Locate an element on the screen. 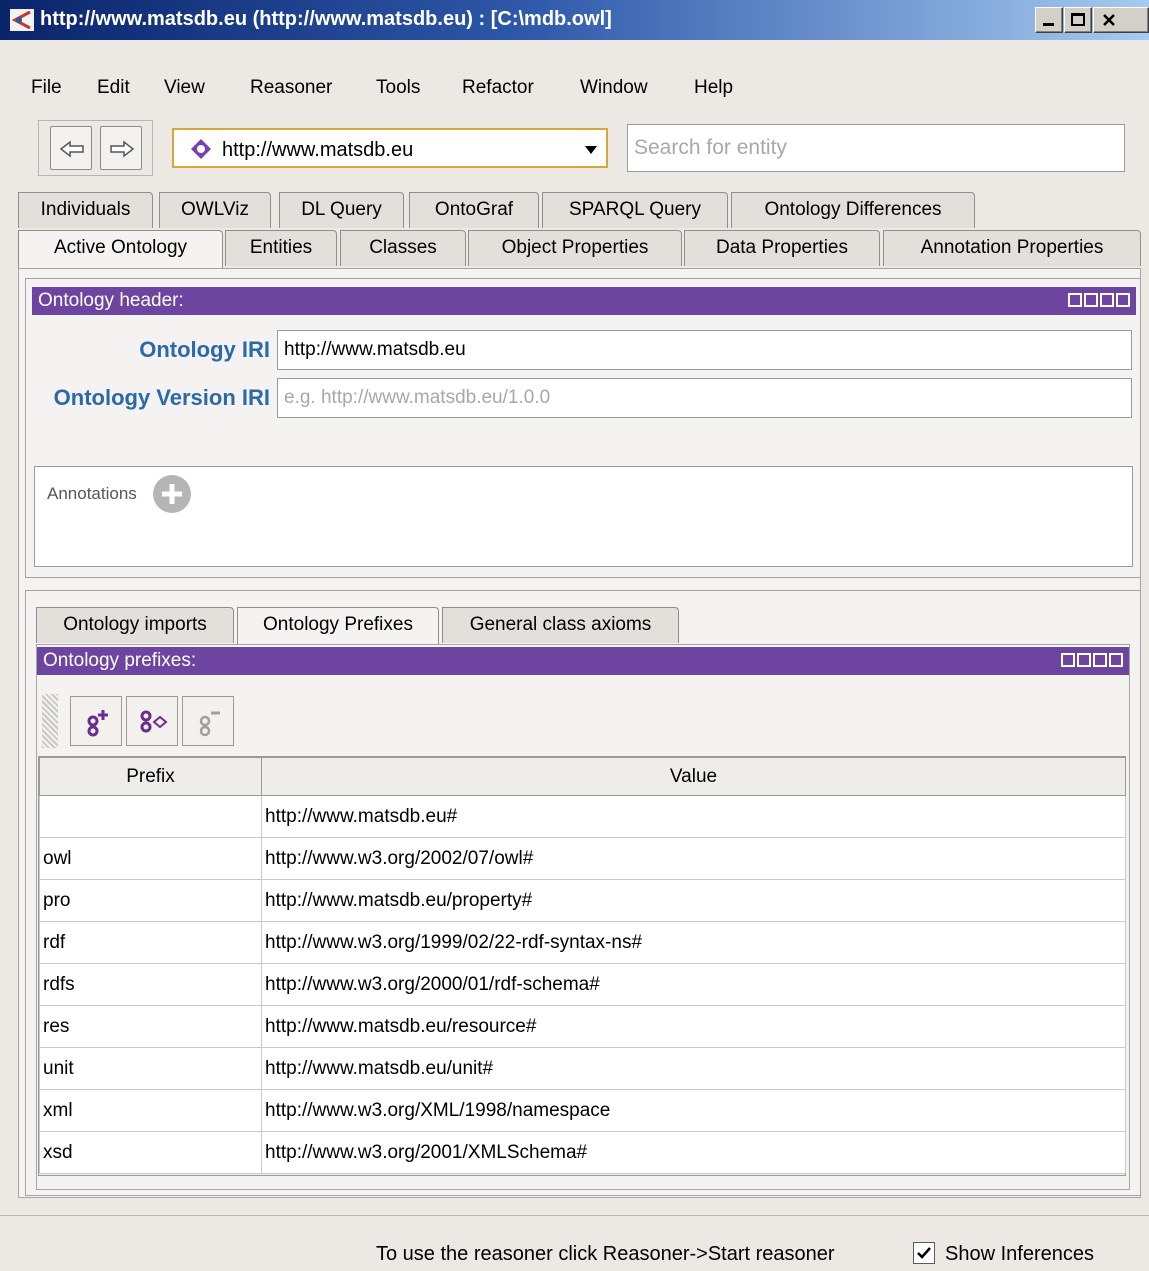 The width and height of the screenshot is (1149, 1271). minimize-button is located at coordinates (1049, 20).